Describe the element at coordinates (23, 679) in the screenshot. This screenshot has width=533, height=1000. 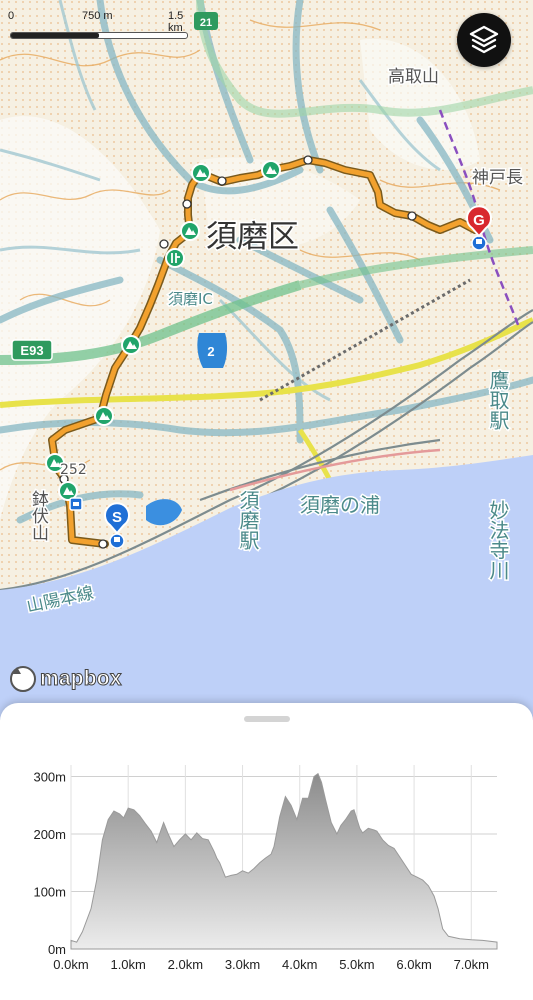
I see `mapbox-logo-icon` at that location.